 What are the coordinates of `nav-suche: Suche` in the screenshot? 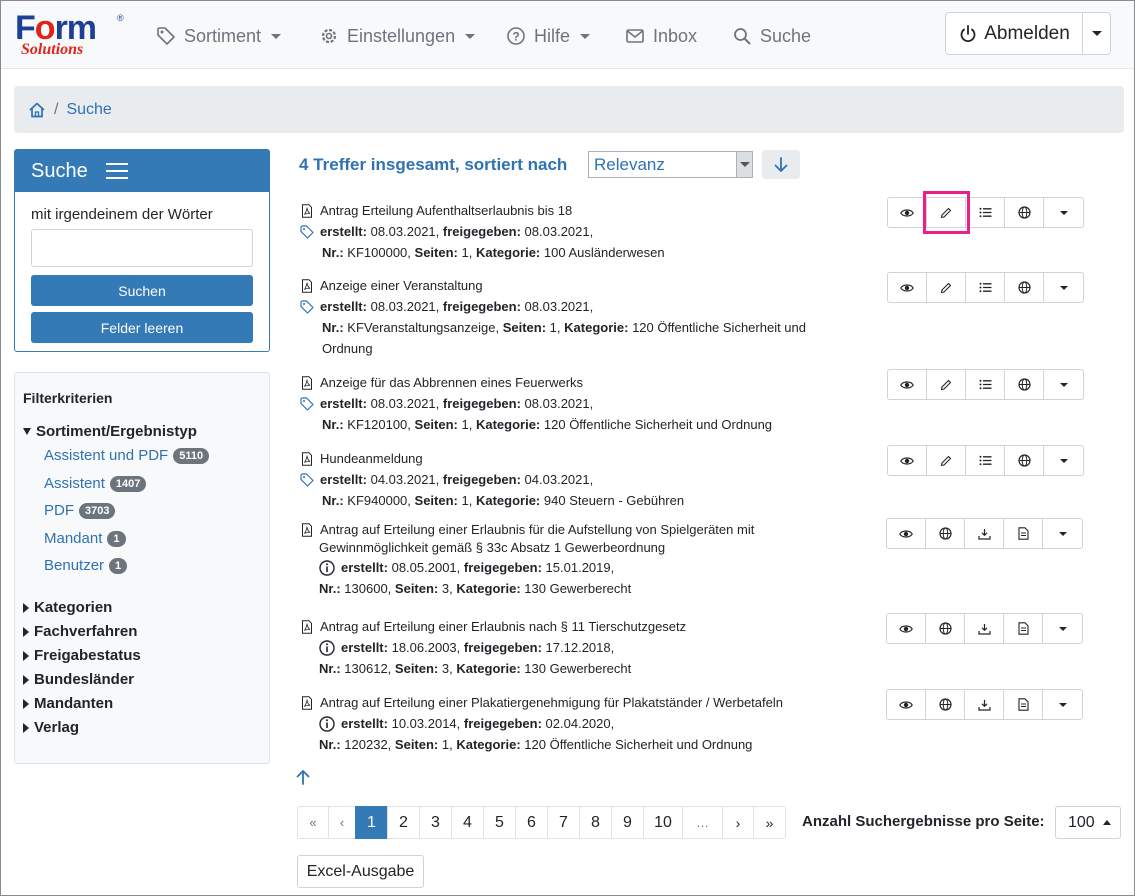 It's located at (771, 36).